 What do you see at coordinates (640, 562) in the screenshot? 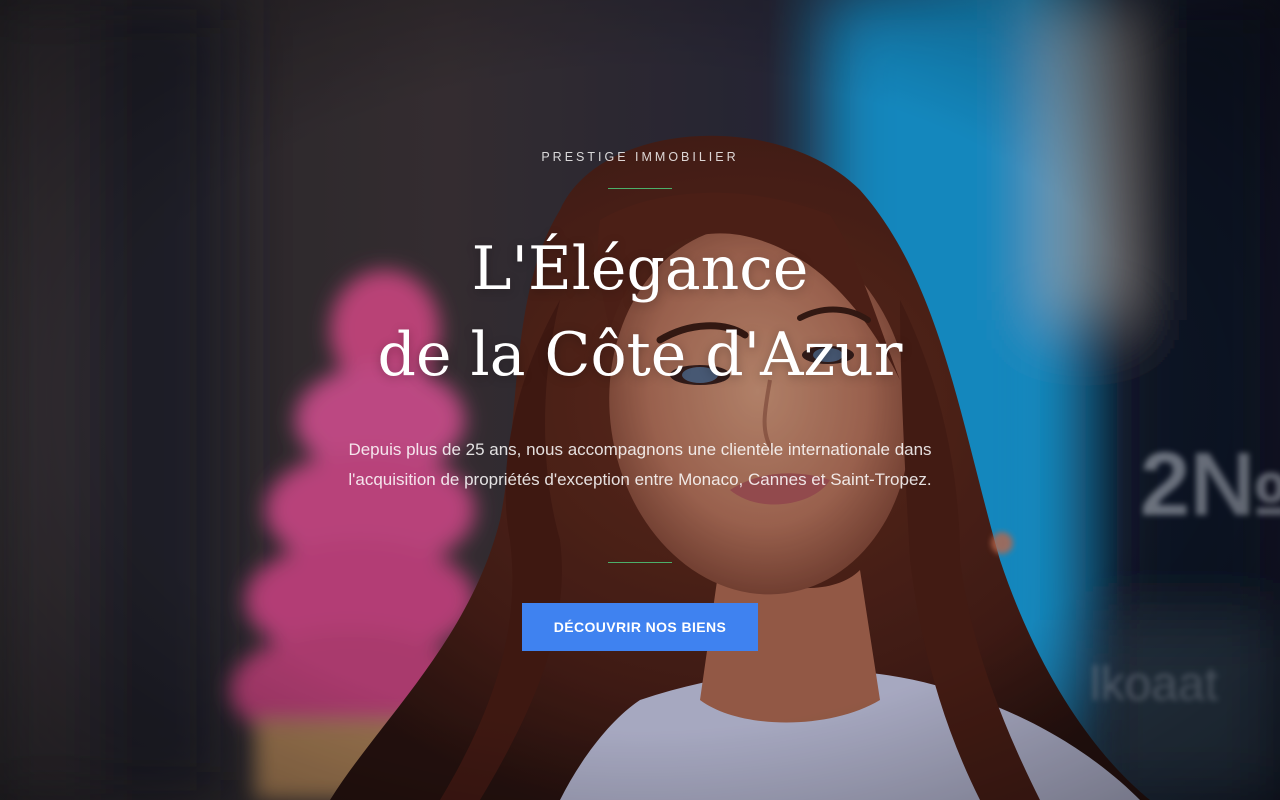
I see `bottom-accent-rule` at bounding box center [640, 562].